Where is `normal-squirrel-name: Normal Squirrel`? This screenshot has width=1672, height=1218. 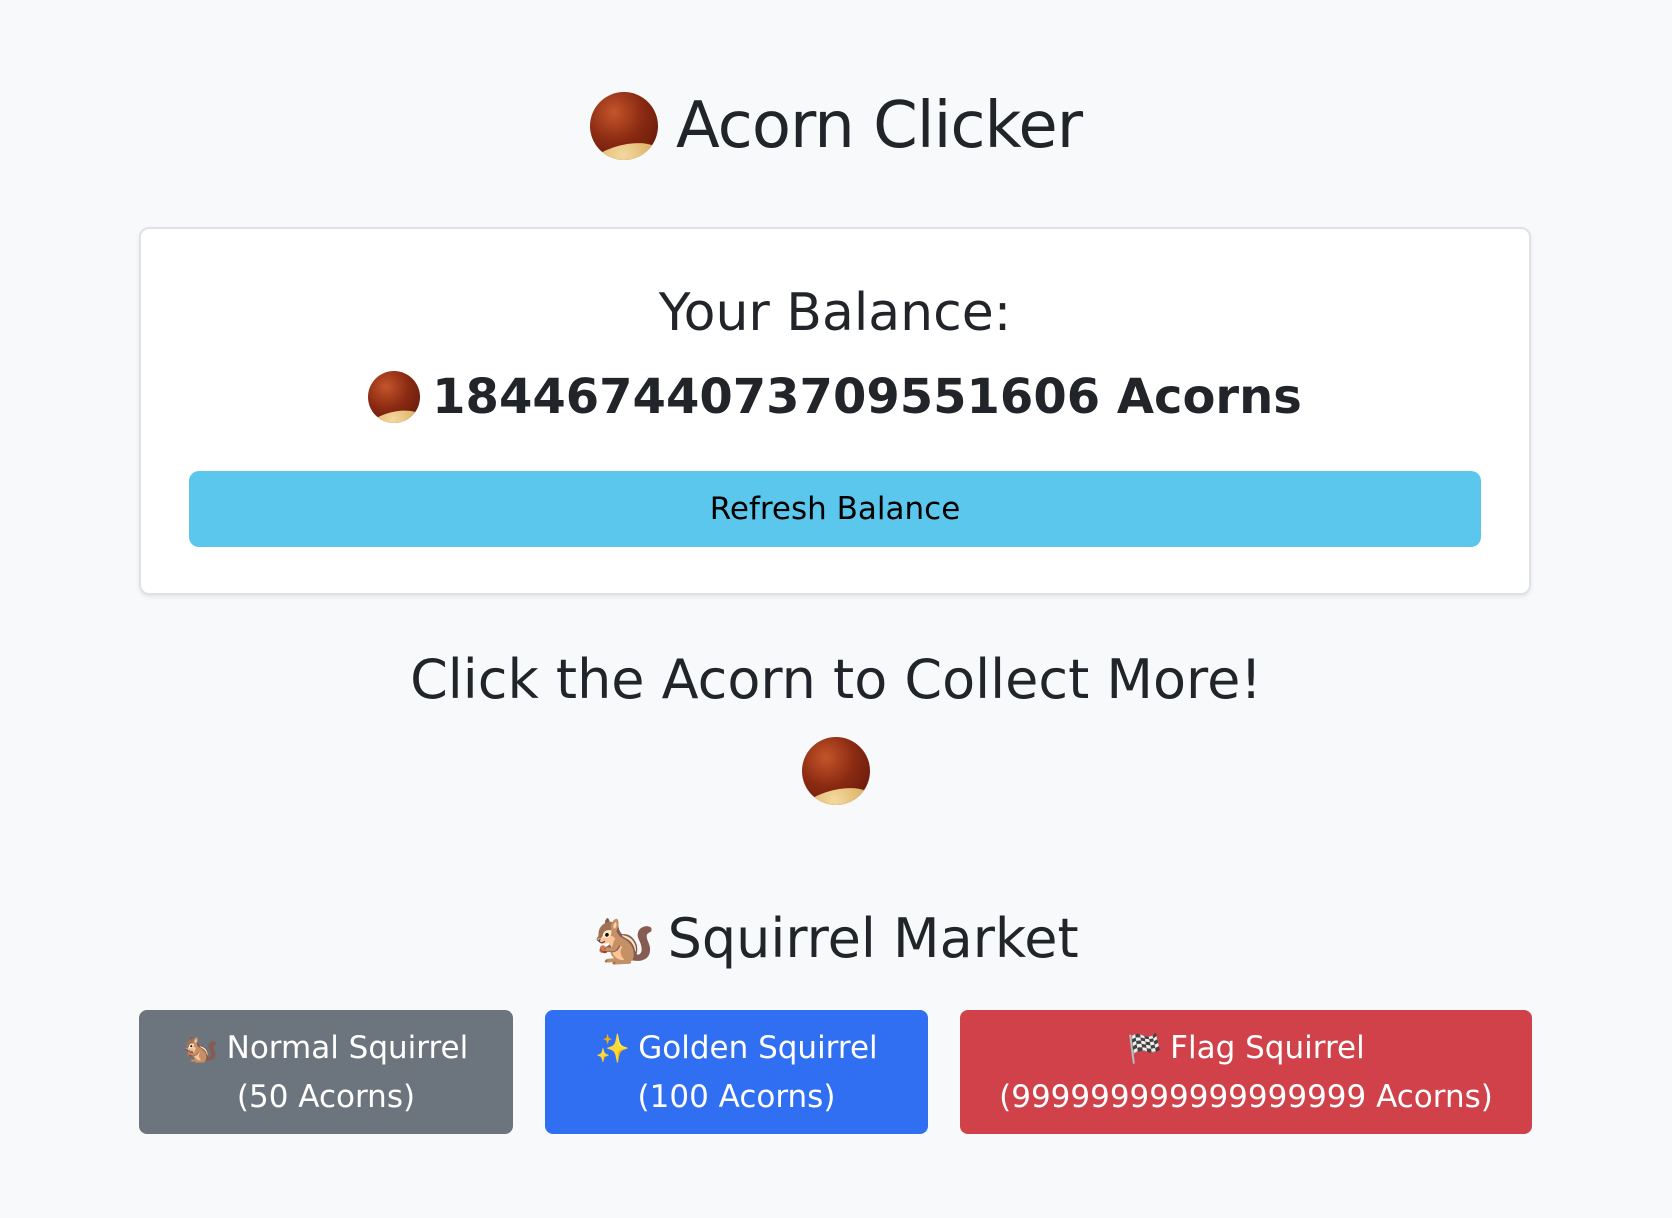
normal-squirrel-name: Normal Squirrel is located at coordinates (347, 1047).